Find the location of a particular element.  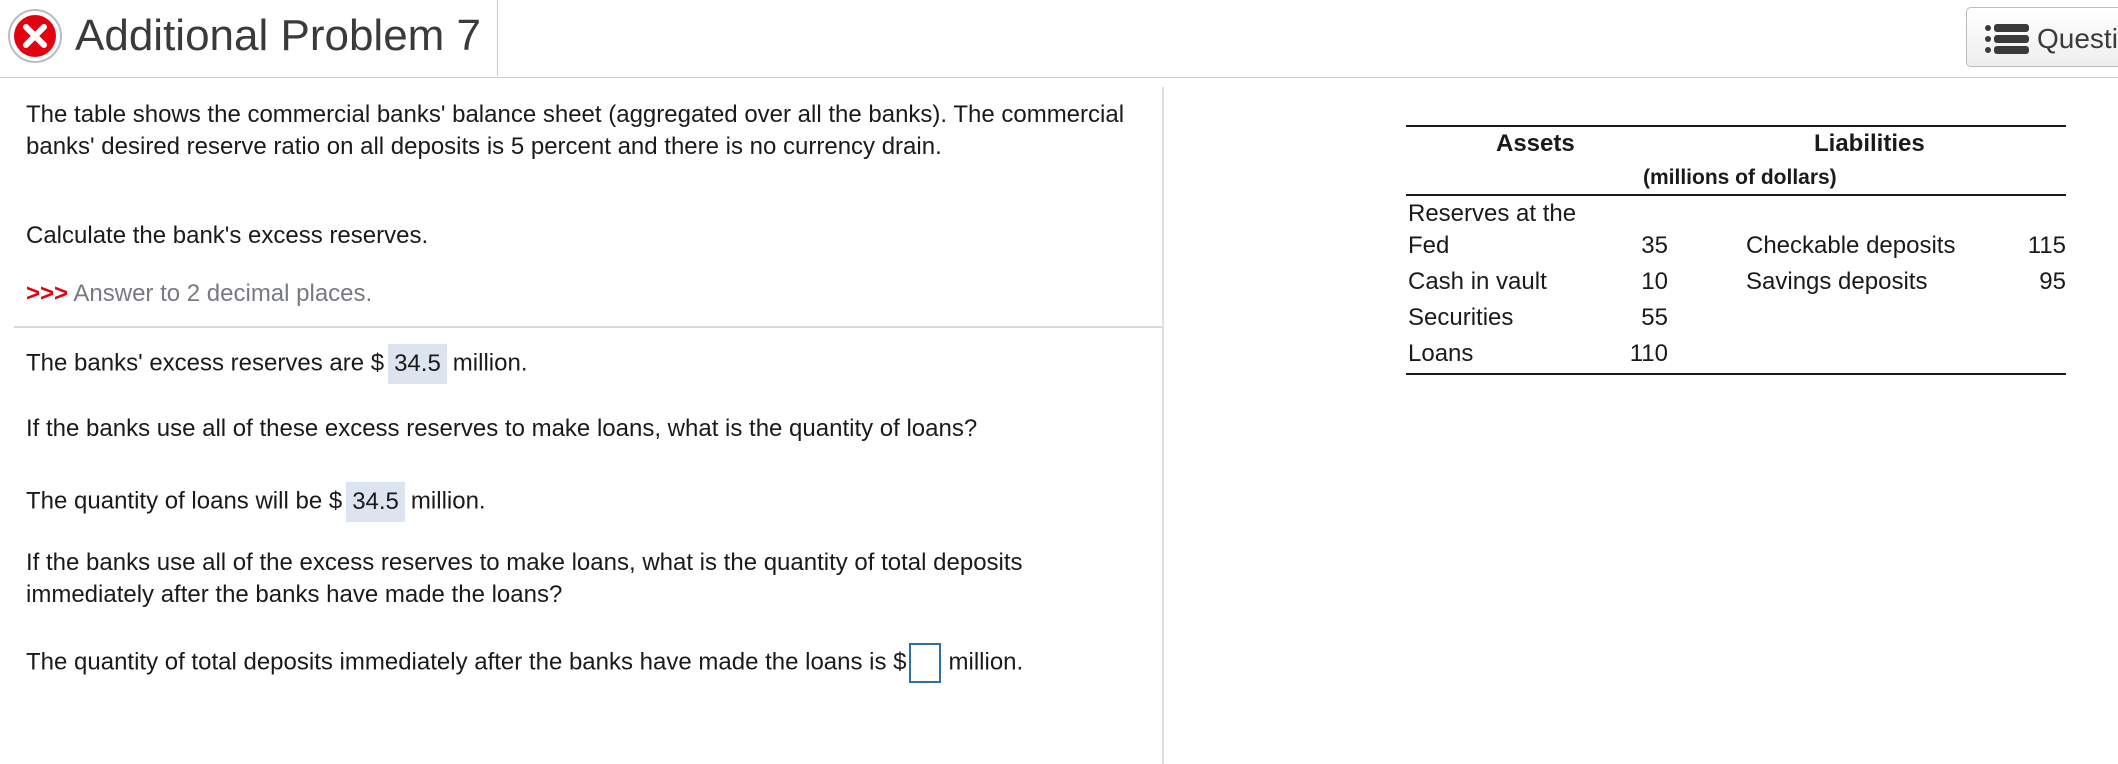

asset-label: Securities is located at coordinates (1461, 317).